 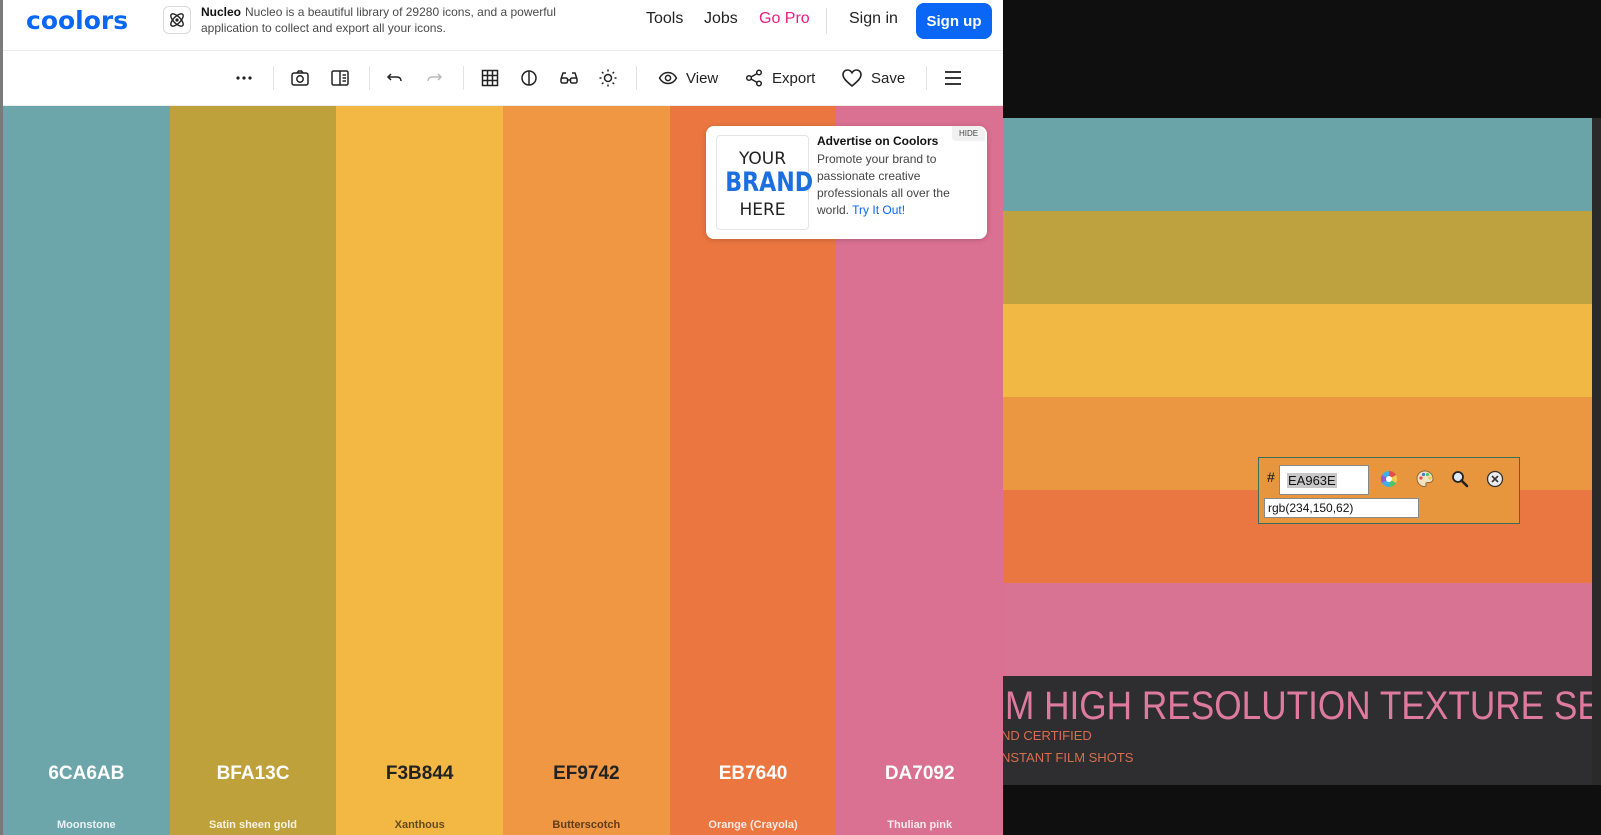 I want to click on share-icon, so click(x=754, y=78).